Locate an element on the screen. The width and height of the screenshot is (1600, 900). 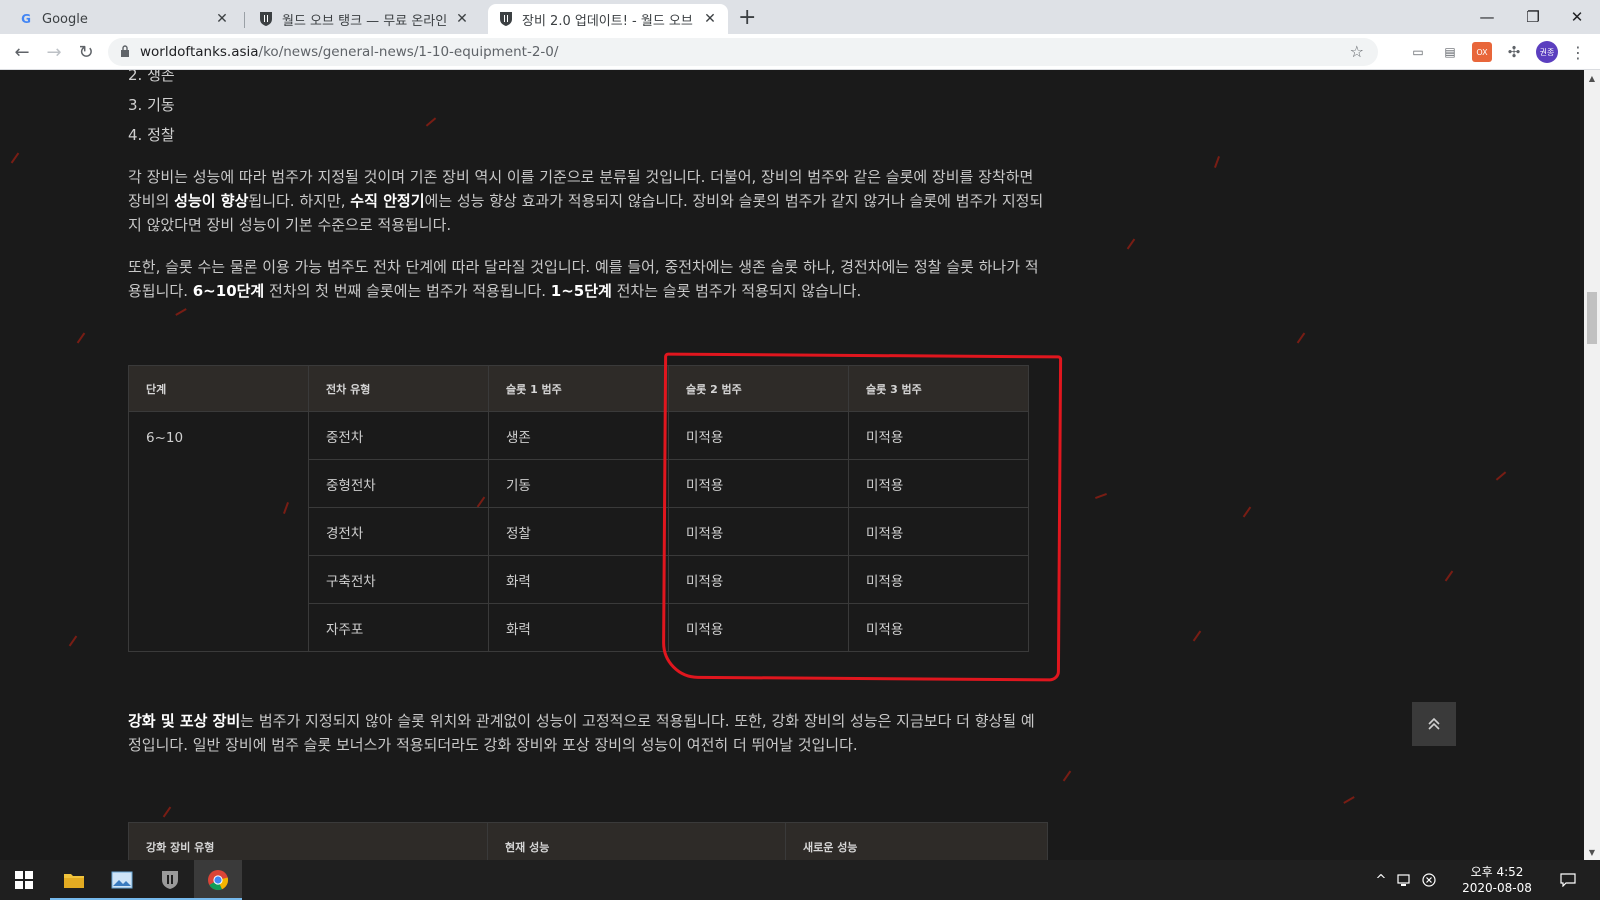
back-button: ← is located at coordinates (22, 52).